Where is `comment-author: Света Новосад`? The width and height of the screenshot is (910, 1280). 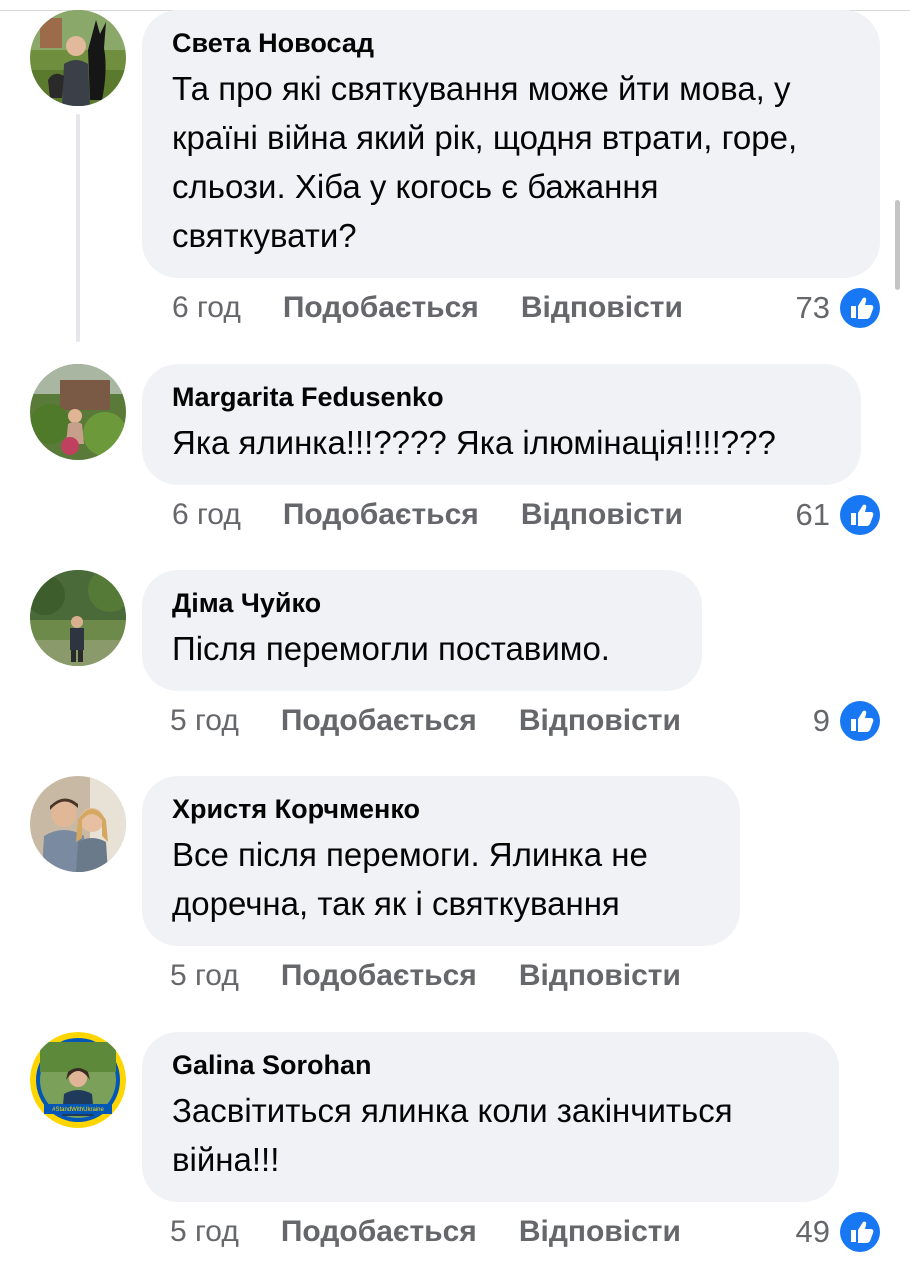
comment-author: Света Новосад is located at coordinates (511, 43).